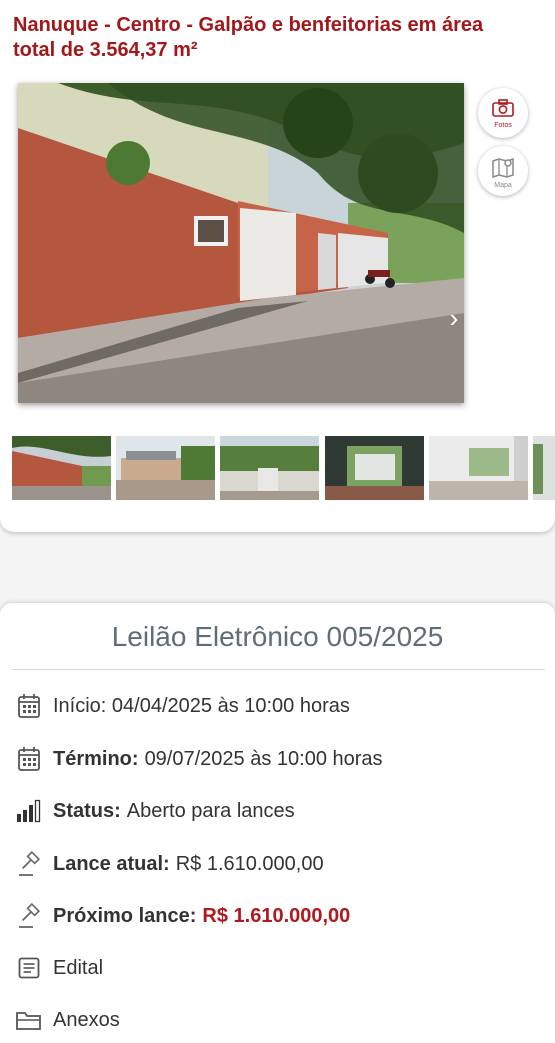 The height and width of the screenshot is (1043, 555). What do you see at coordinates (249, 863) in the screenshot?
I see `current-bid-value: R$ 1.610.000,00` at bounding box center [249, 863].